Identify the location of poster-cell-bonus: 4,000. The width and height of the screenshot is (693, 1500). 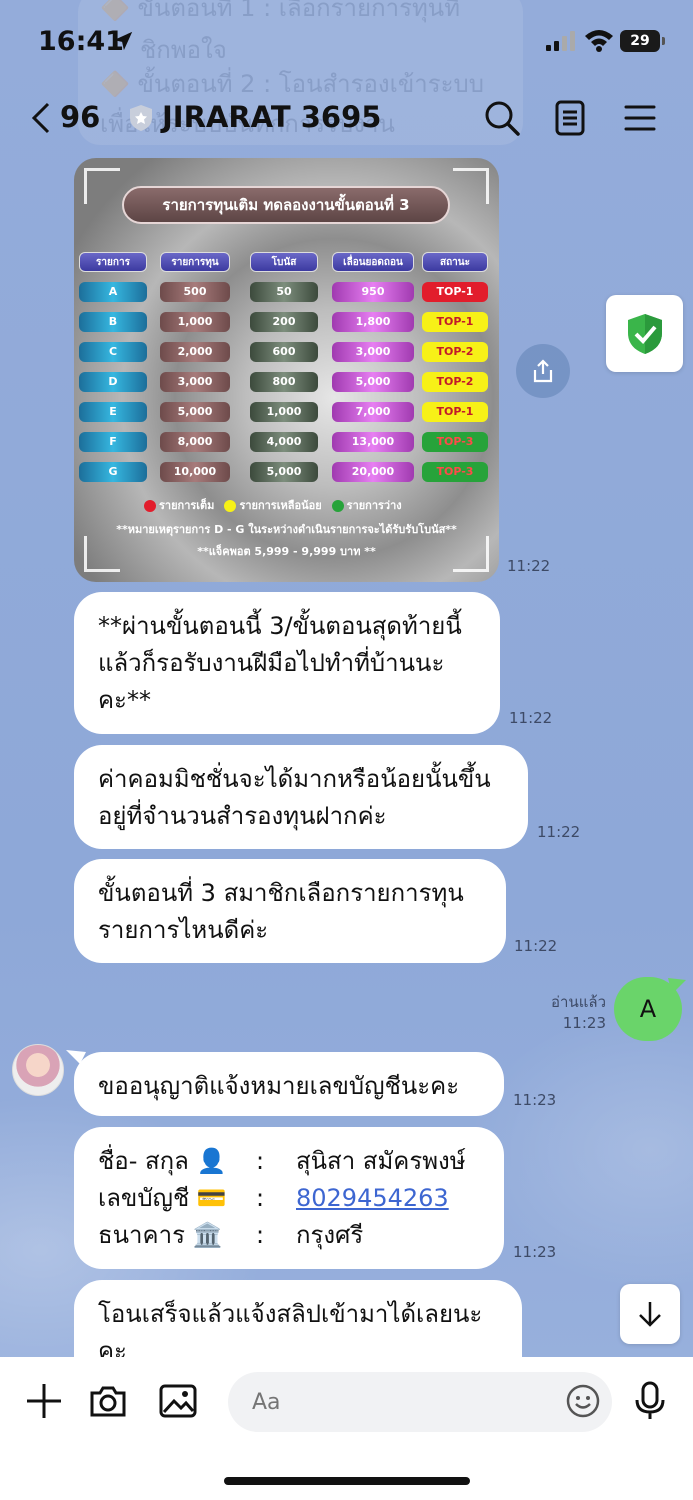
(284, 442).